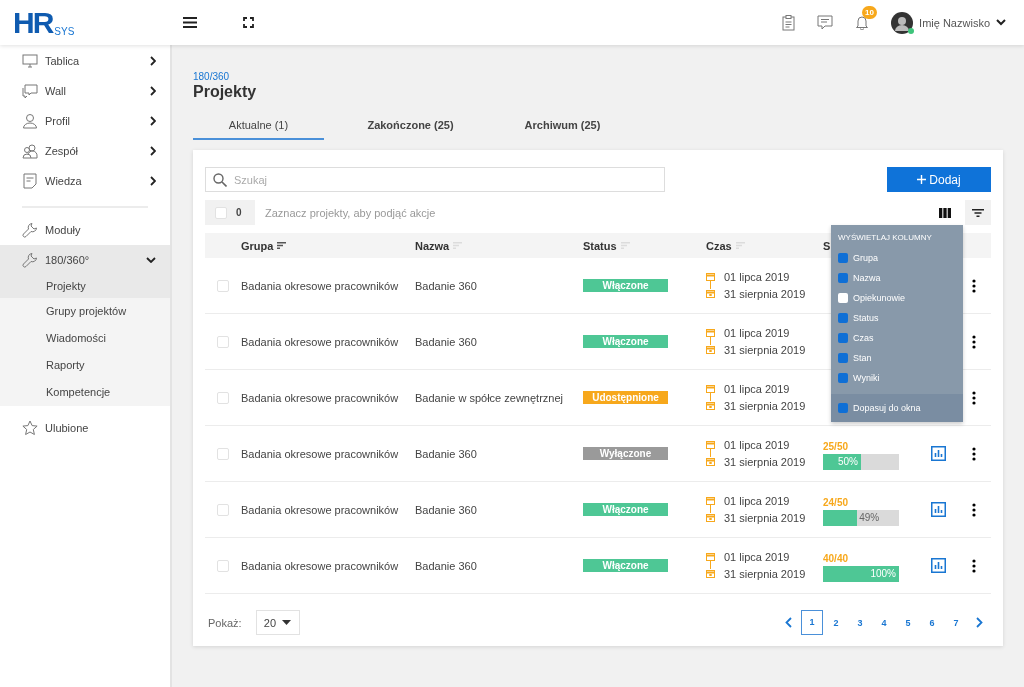 The height and width of the screenshot is (687, 1024). Describe the element at coordinates (598, 76) in the screenshot. I see `breadcrumb-link: 180/360` at that location.